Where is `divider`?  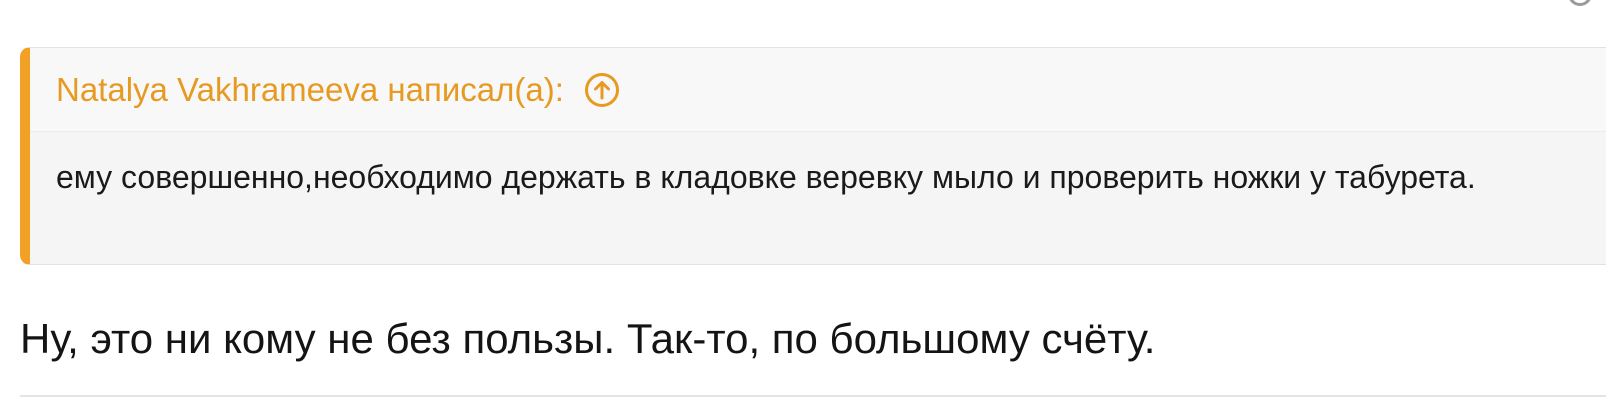
divider is located at coordinates (813, 396).